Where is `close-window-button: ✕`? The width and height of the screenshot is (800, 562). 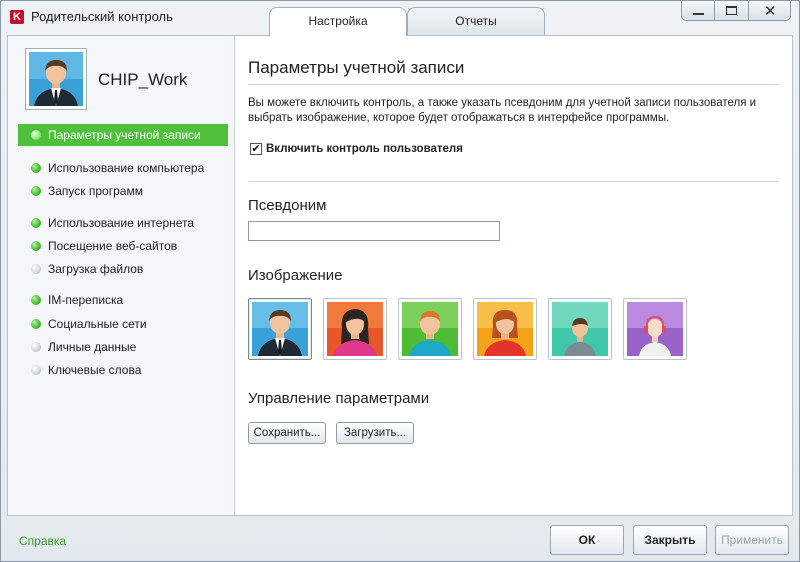
close-window-button: ✕ is located at coordinates (770, 11).